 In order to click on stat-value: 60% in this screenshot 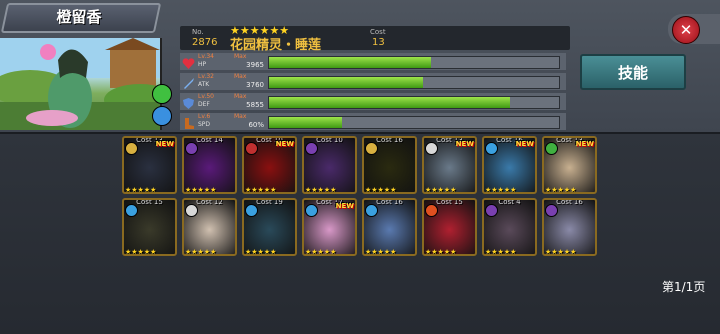, I will do `click(256, 125)`.